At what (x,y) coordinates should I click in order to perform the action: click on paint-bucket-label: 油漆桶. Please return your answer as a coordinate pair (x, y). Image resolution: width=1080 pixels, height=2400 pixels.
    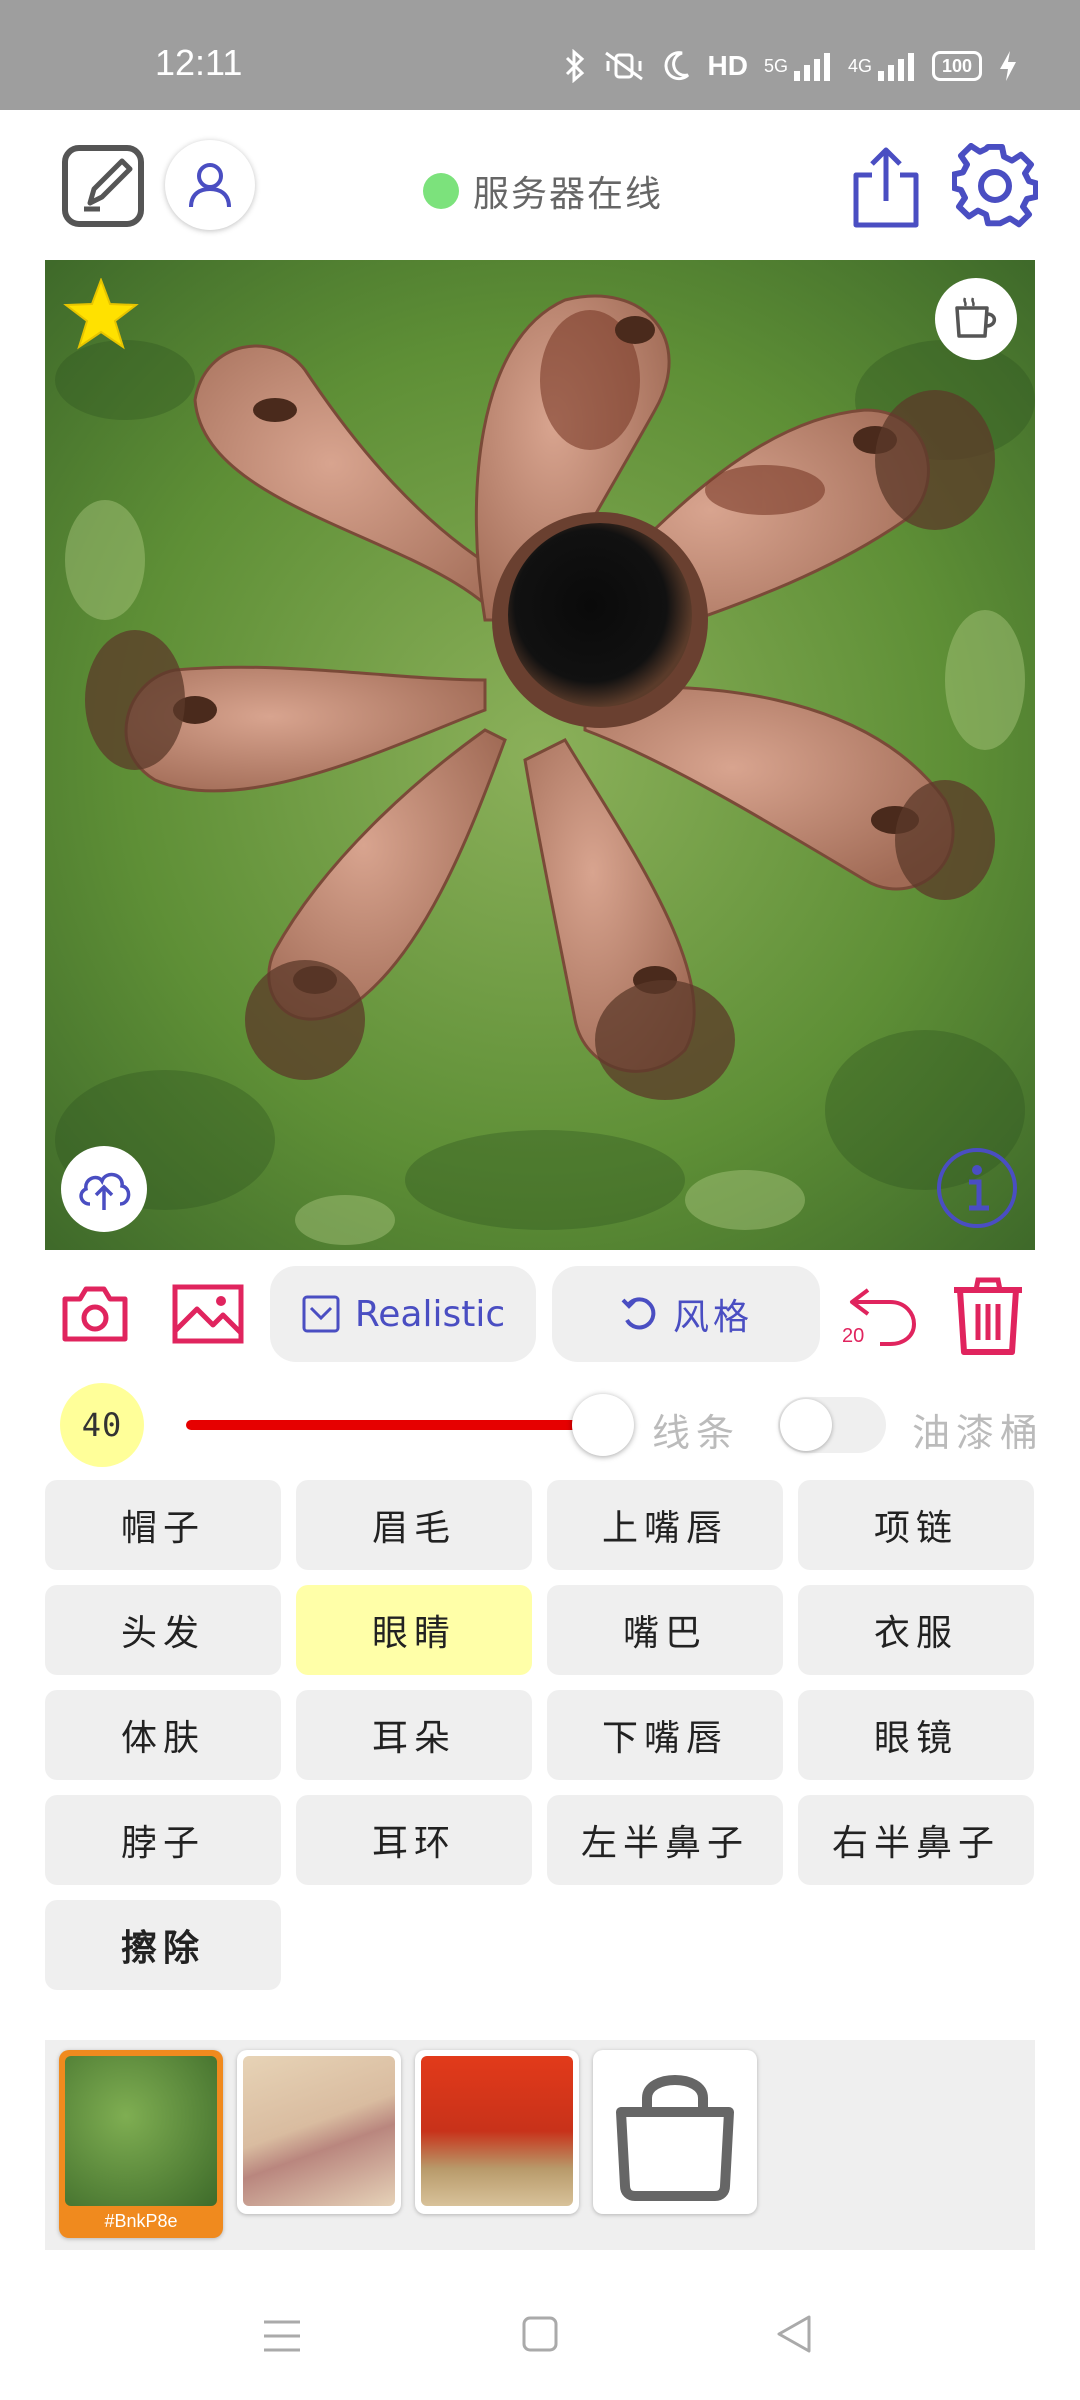
    Looking at the image, I should click on (978, 1433).